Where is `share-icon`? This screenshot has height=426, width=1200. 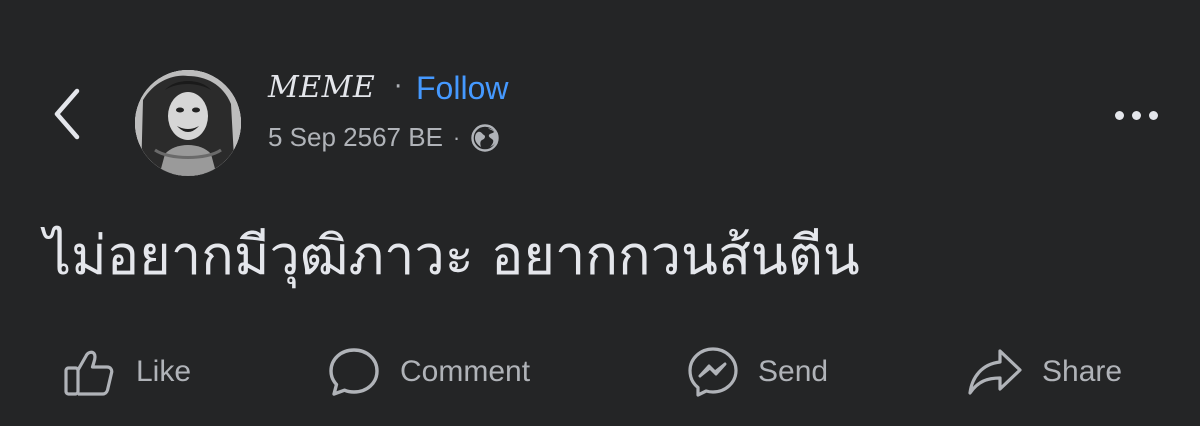 share-icon is located at coordinates (995, 372).